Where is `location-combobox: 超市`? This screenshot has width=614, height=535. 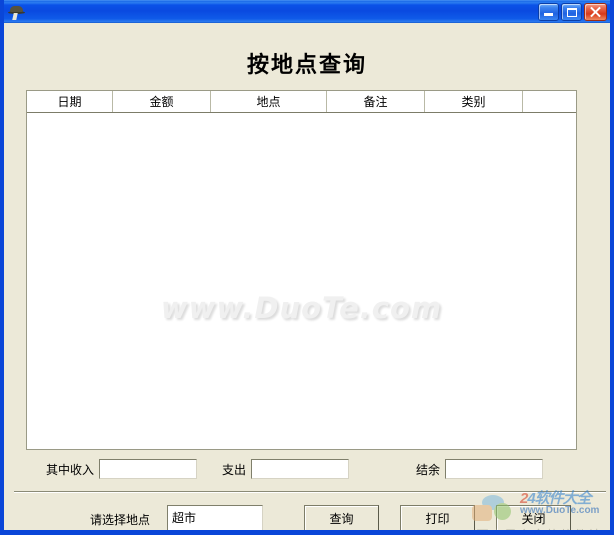 location-combobox: 超市 is located at coordinates (215, 517).